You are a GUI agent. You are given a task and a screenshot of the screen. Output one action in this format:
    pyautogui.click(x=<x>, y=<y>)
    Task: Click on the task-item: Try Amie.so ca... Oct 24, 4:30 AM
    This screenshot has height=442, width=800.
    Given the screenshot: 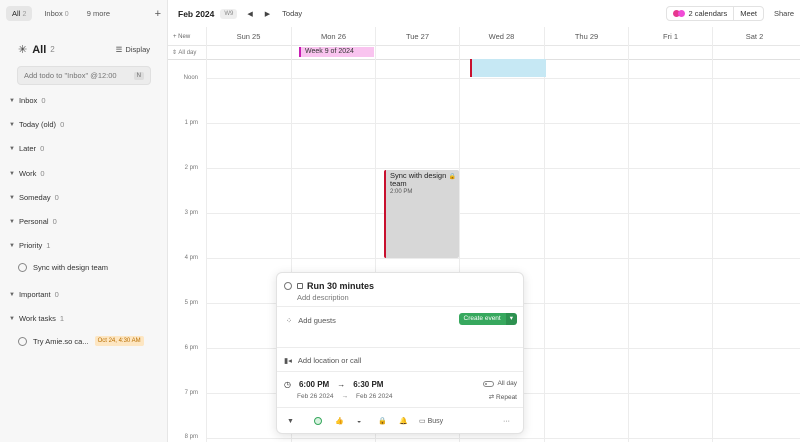 What is the action you would take?
    pyautogui.click(x=81, y=341)
    